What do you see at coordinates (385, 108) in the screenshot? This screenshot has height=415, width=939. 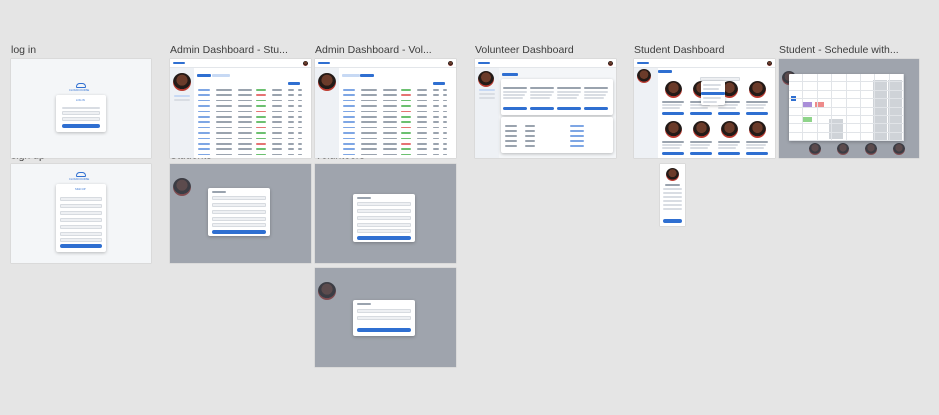 I see `frame-admin-volunteers` at bounding box center [385, 108].